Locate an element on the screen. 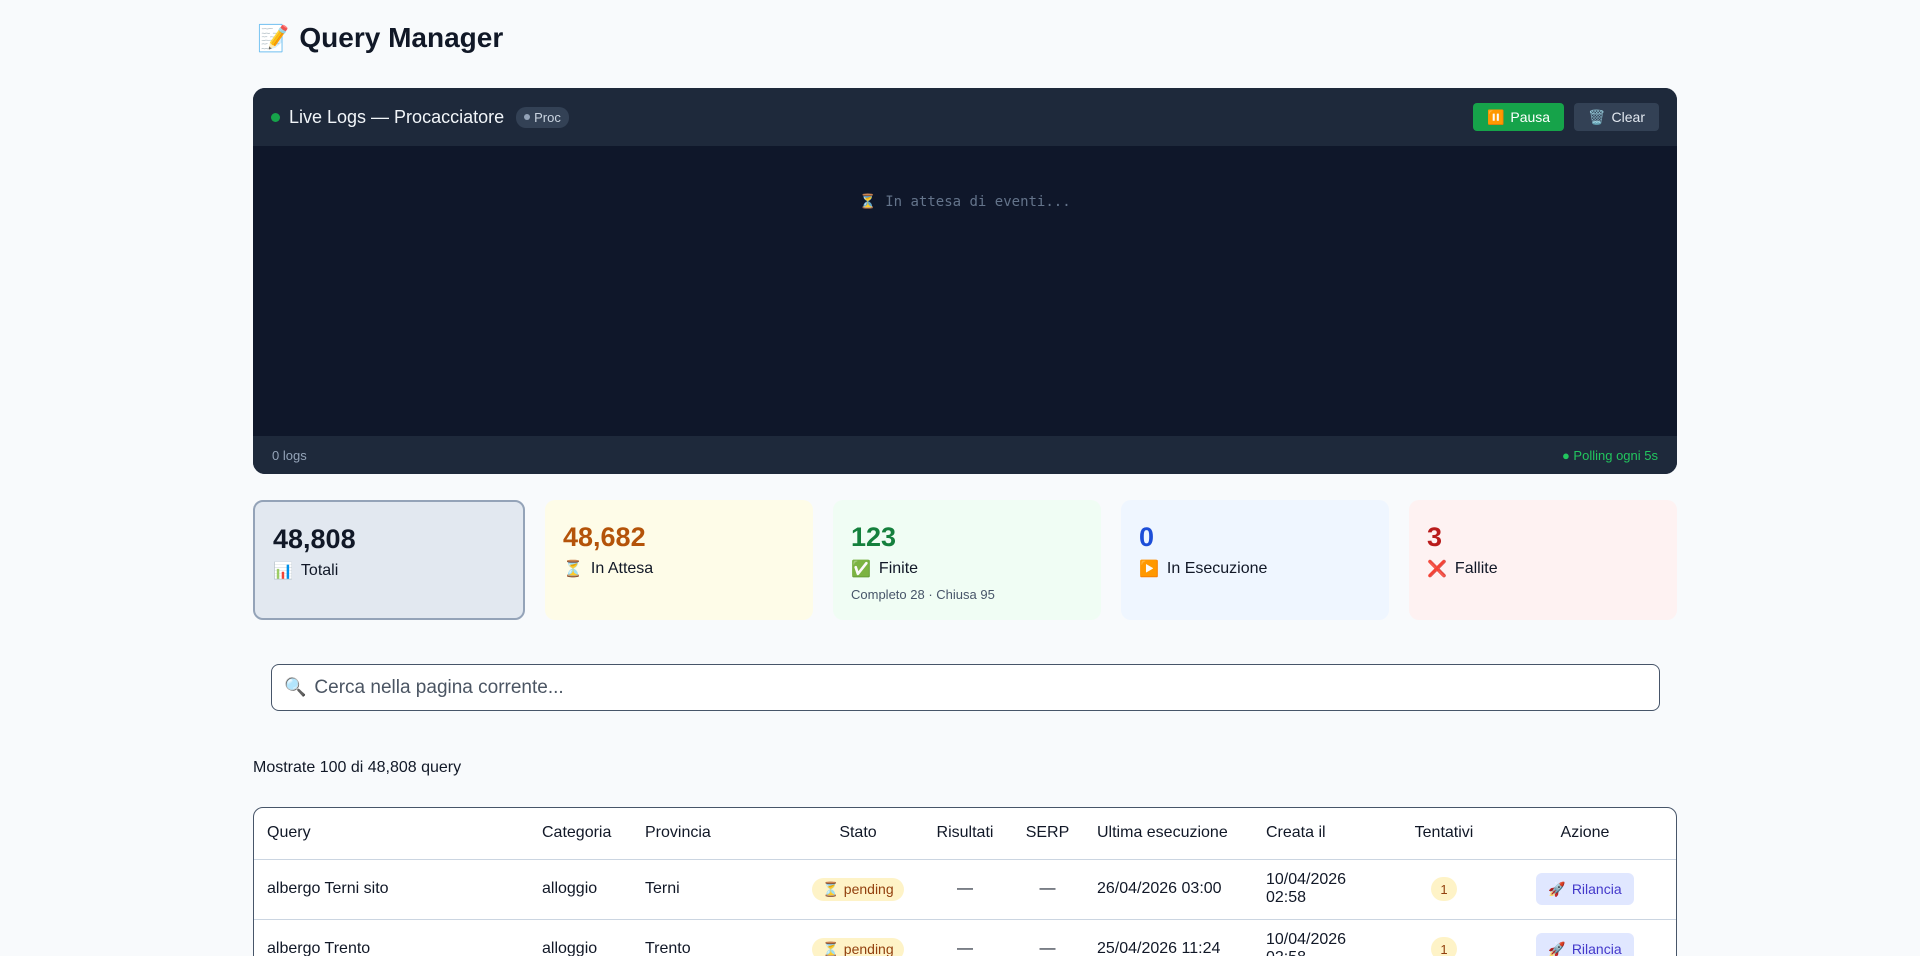  cell-ultima-esecuzione: 26/04/2026 03:00 is located at coordinates (1168, 889).